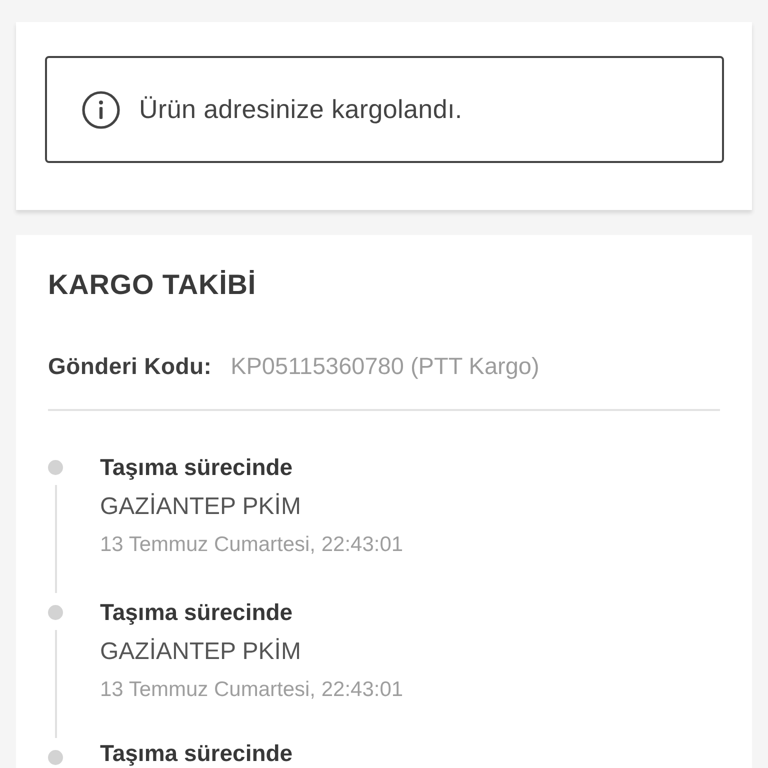 The height and width of the screenshot is (768, 768). What do you see at coordinates (300, 109) in the screenshot?
I see `alert-message: Ürün adresinize kargolandı.` at bounding box center [300, 109].